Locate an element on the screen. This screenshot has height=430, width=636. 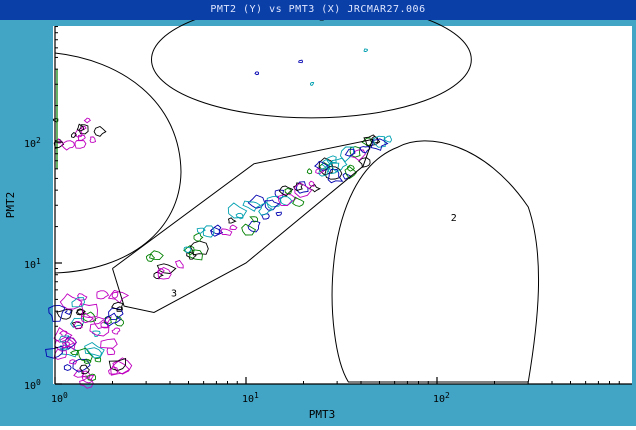
y-axis-label: PMT2 is located at coordinates (10, 205).